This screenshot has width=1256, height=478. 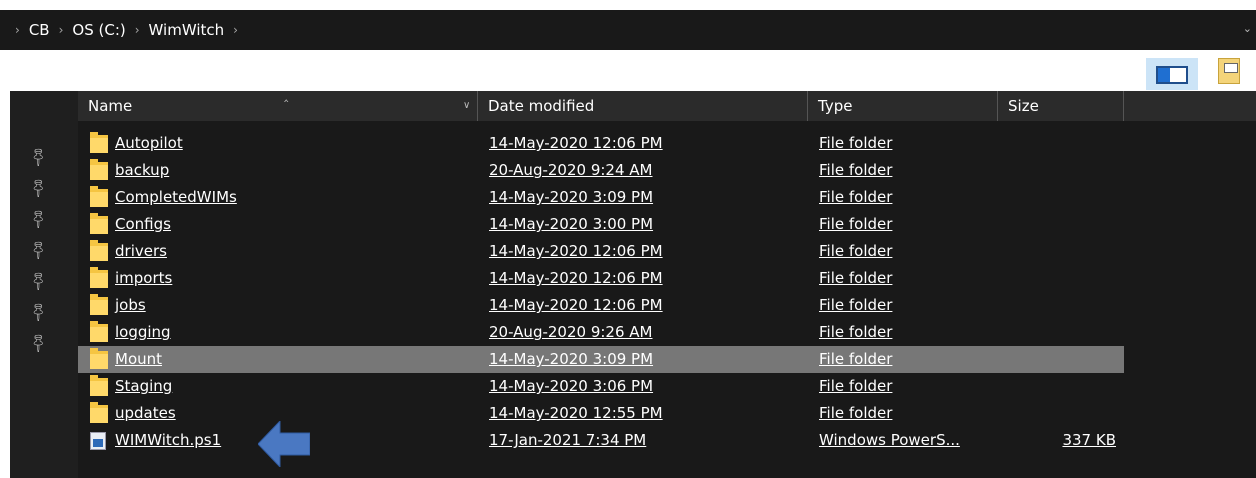 I want to click on file-date: 20-Aug-2020 9:26 AM, so click(x=571, y=332).